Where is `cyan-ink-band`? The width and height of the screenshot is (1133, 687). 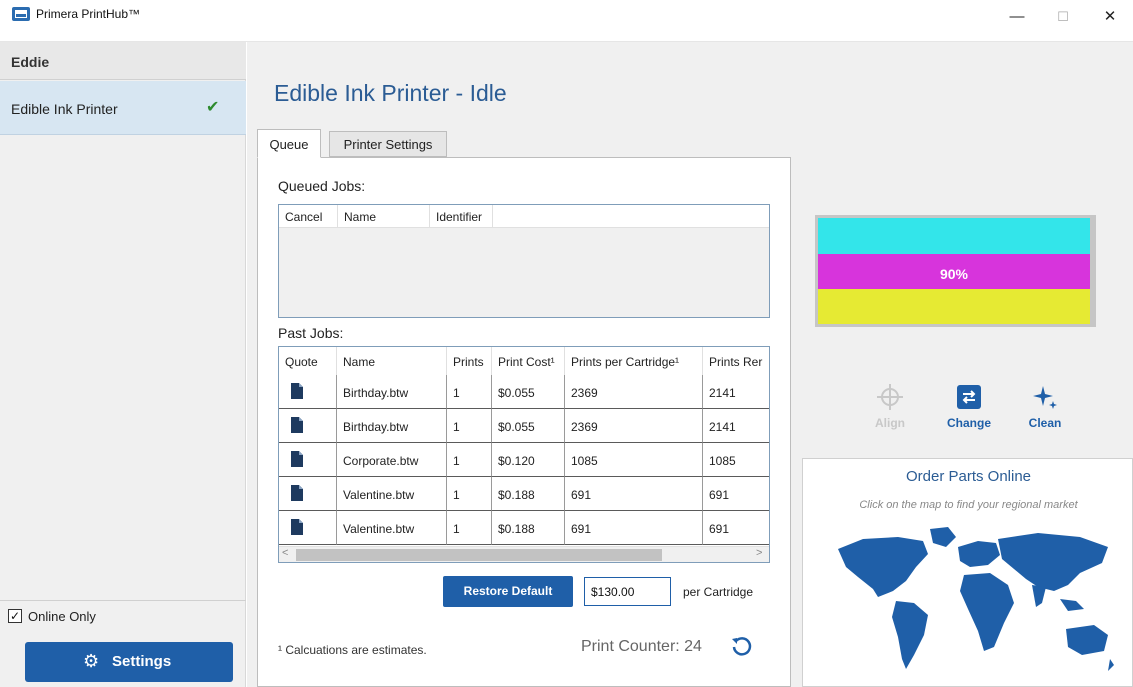 cyan-ink-band is located at coordinates (954, 236).